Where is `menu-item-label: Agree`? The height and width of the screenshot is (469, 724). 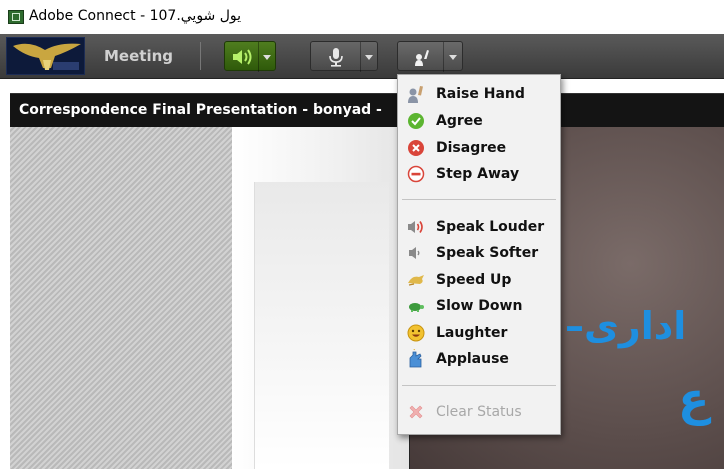 menu-item-label: Agree is located at coordinates (459, 121).